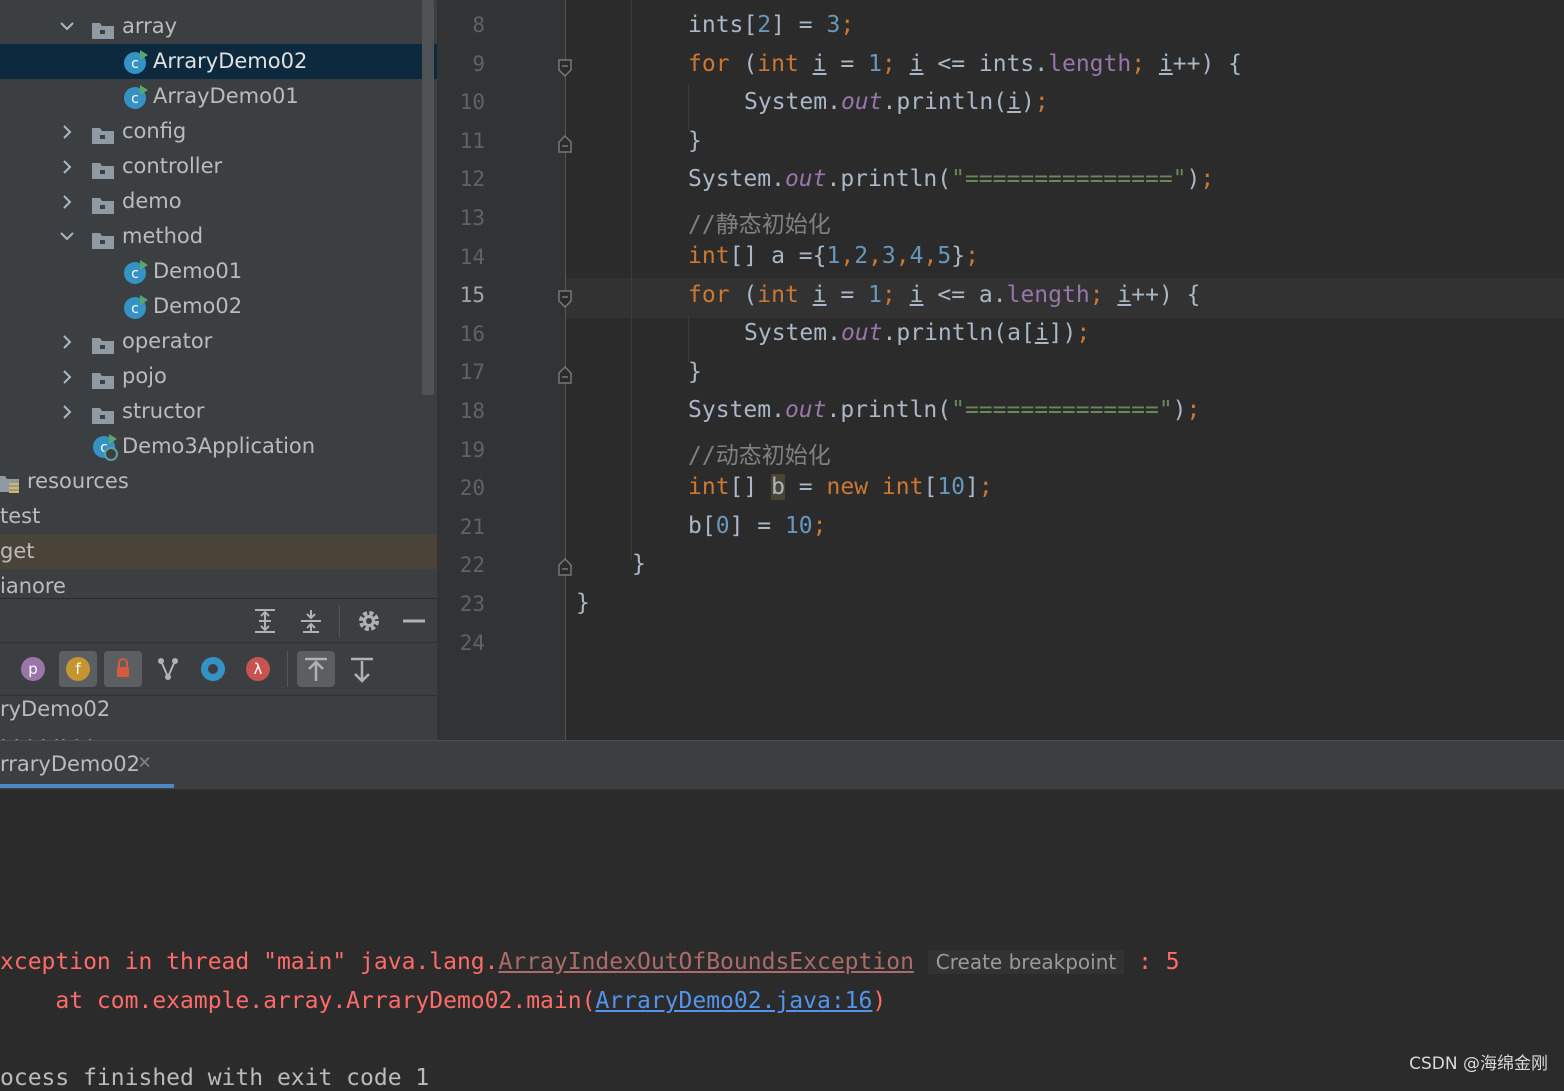 The height and width of the screenshot is (1091, 1564). I want to click on source-link: ArraryDemo02.java:16, so click(733, 1001).